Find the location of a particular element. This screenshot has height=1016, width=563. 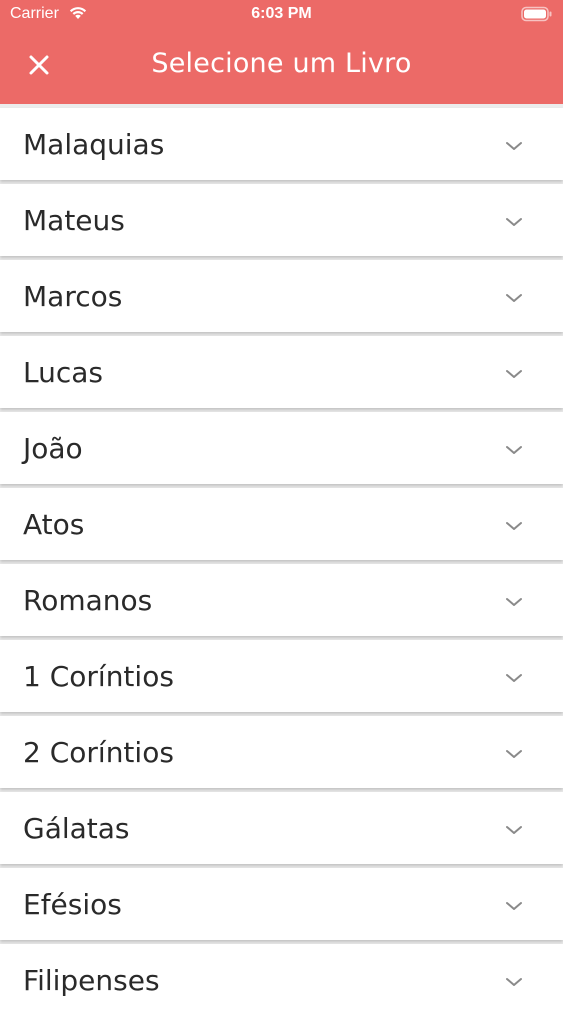

book-label: Lucas is located at coordinates (63, 372).